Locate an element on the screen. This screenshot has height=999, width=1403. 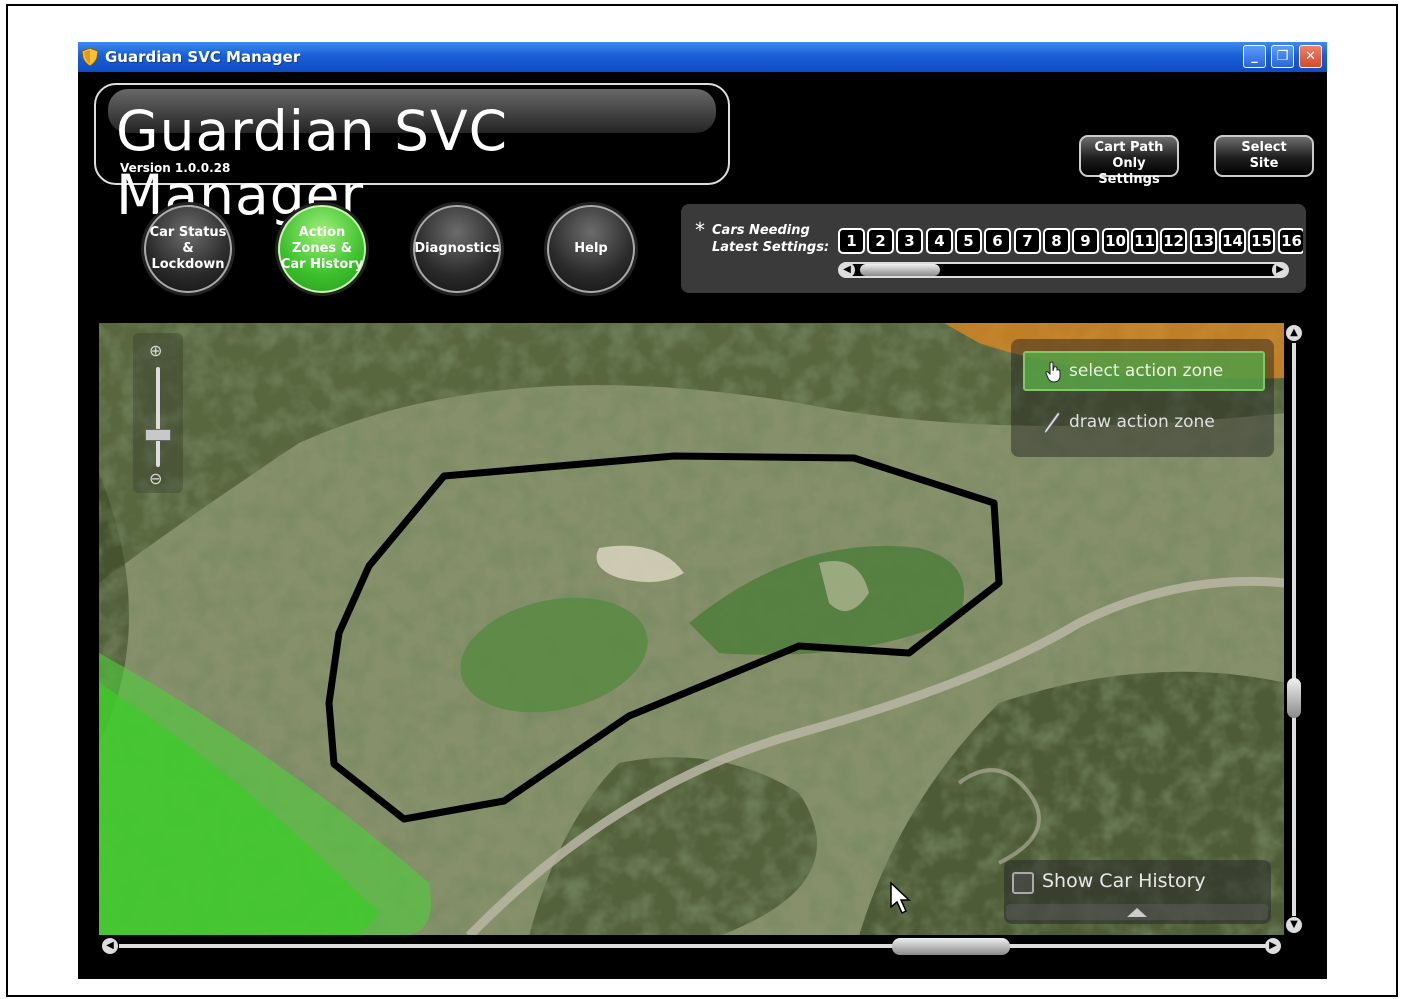
map-horizontal-scrollbar: ◀ ▶ is located at coordinates (692, 946).